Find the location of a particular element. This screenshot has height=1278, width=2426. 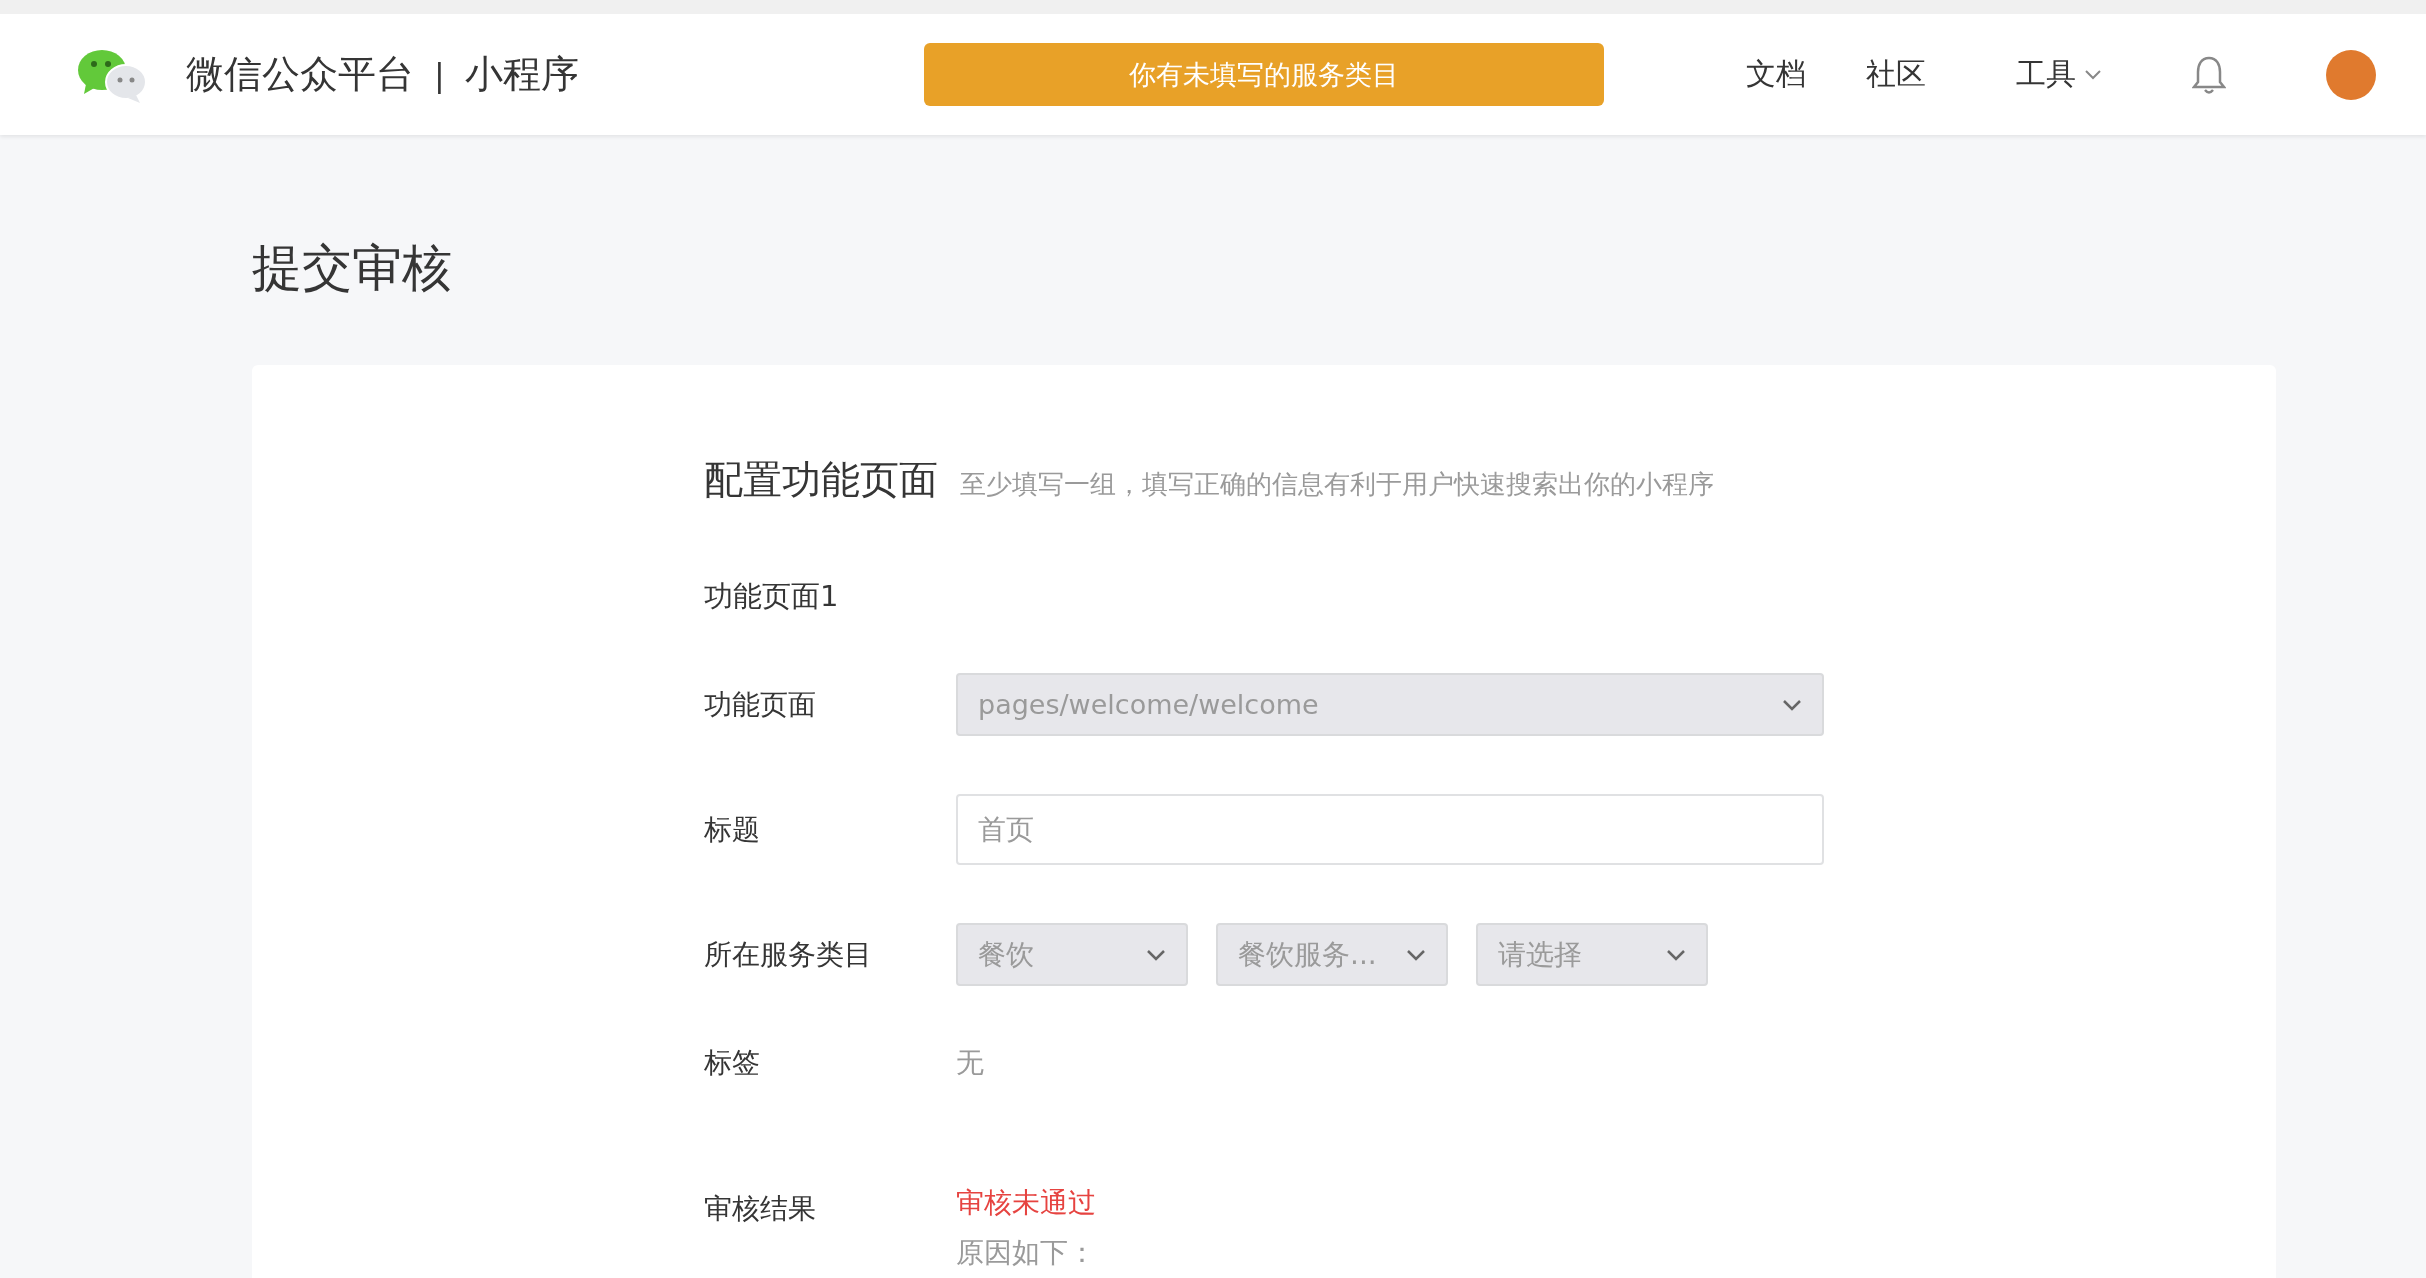

field-label: 所在服务类目 is located at coordinates (788, 954).